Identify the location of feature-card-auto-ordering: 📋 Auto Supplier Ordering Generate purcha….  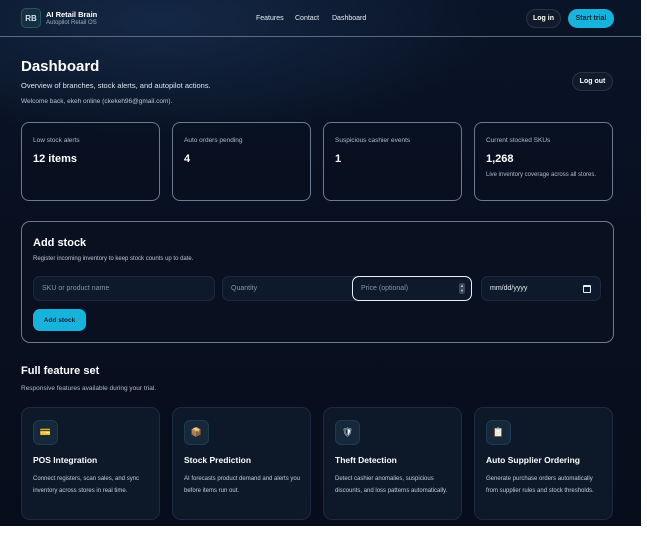
(543, 463).